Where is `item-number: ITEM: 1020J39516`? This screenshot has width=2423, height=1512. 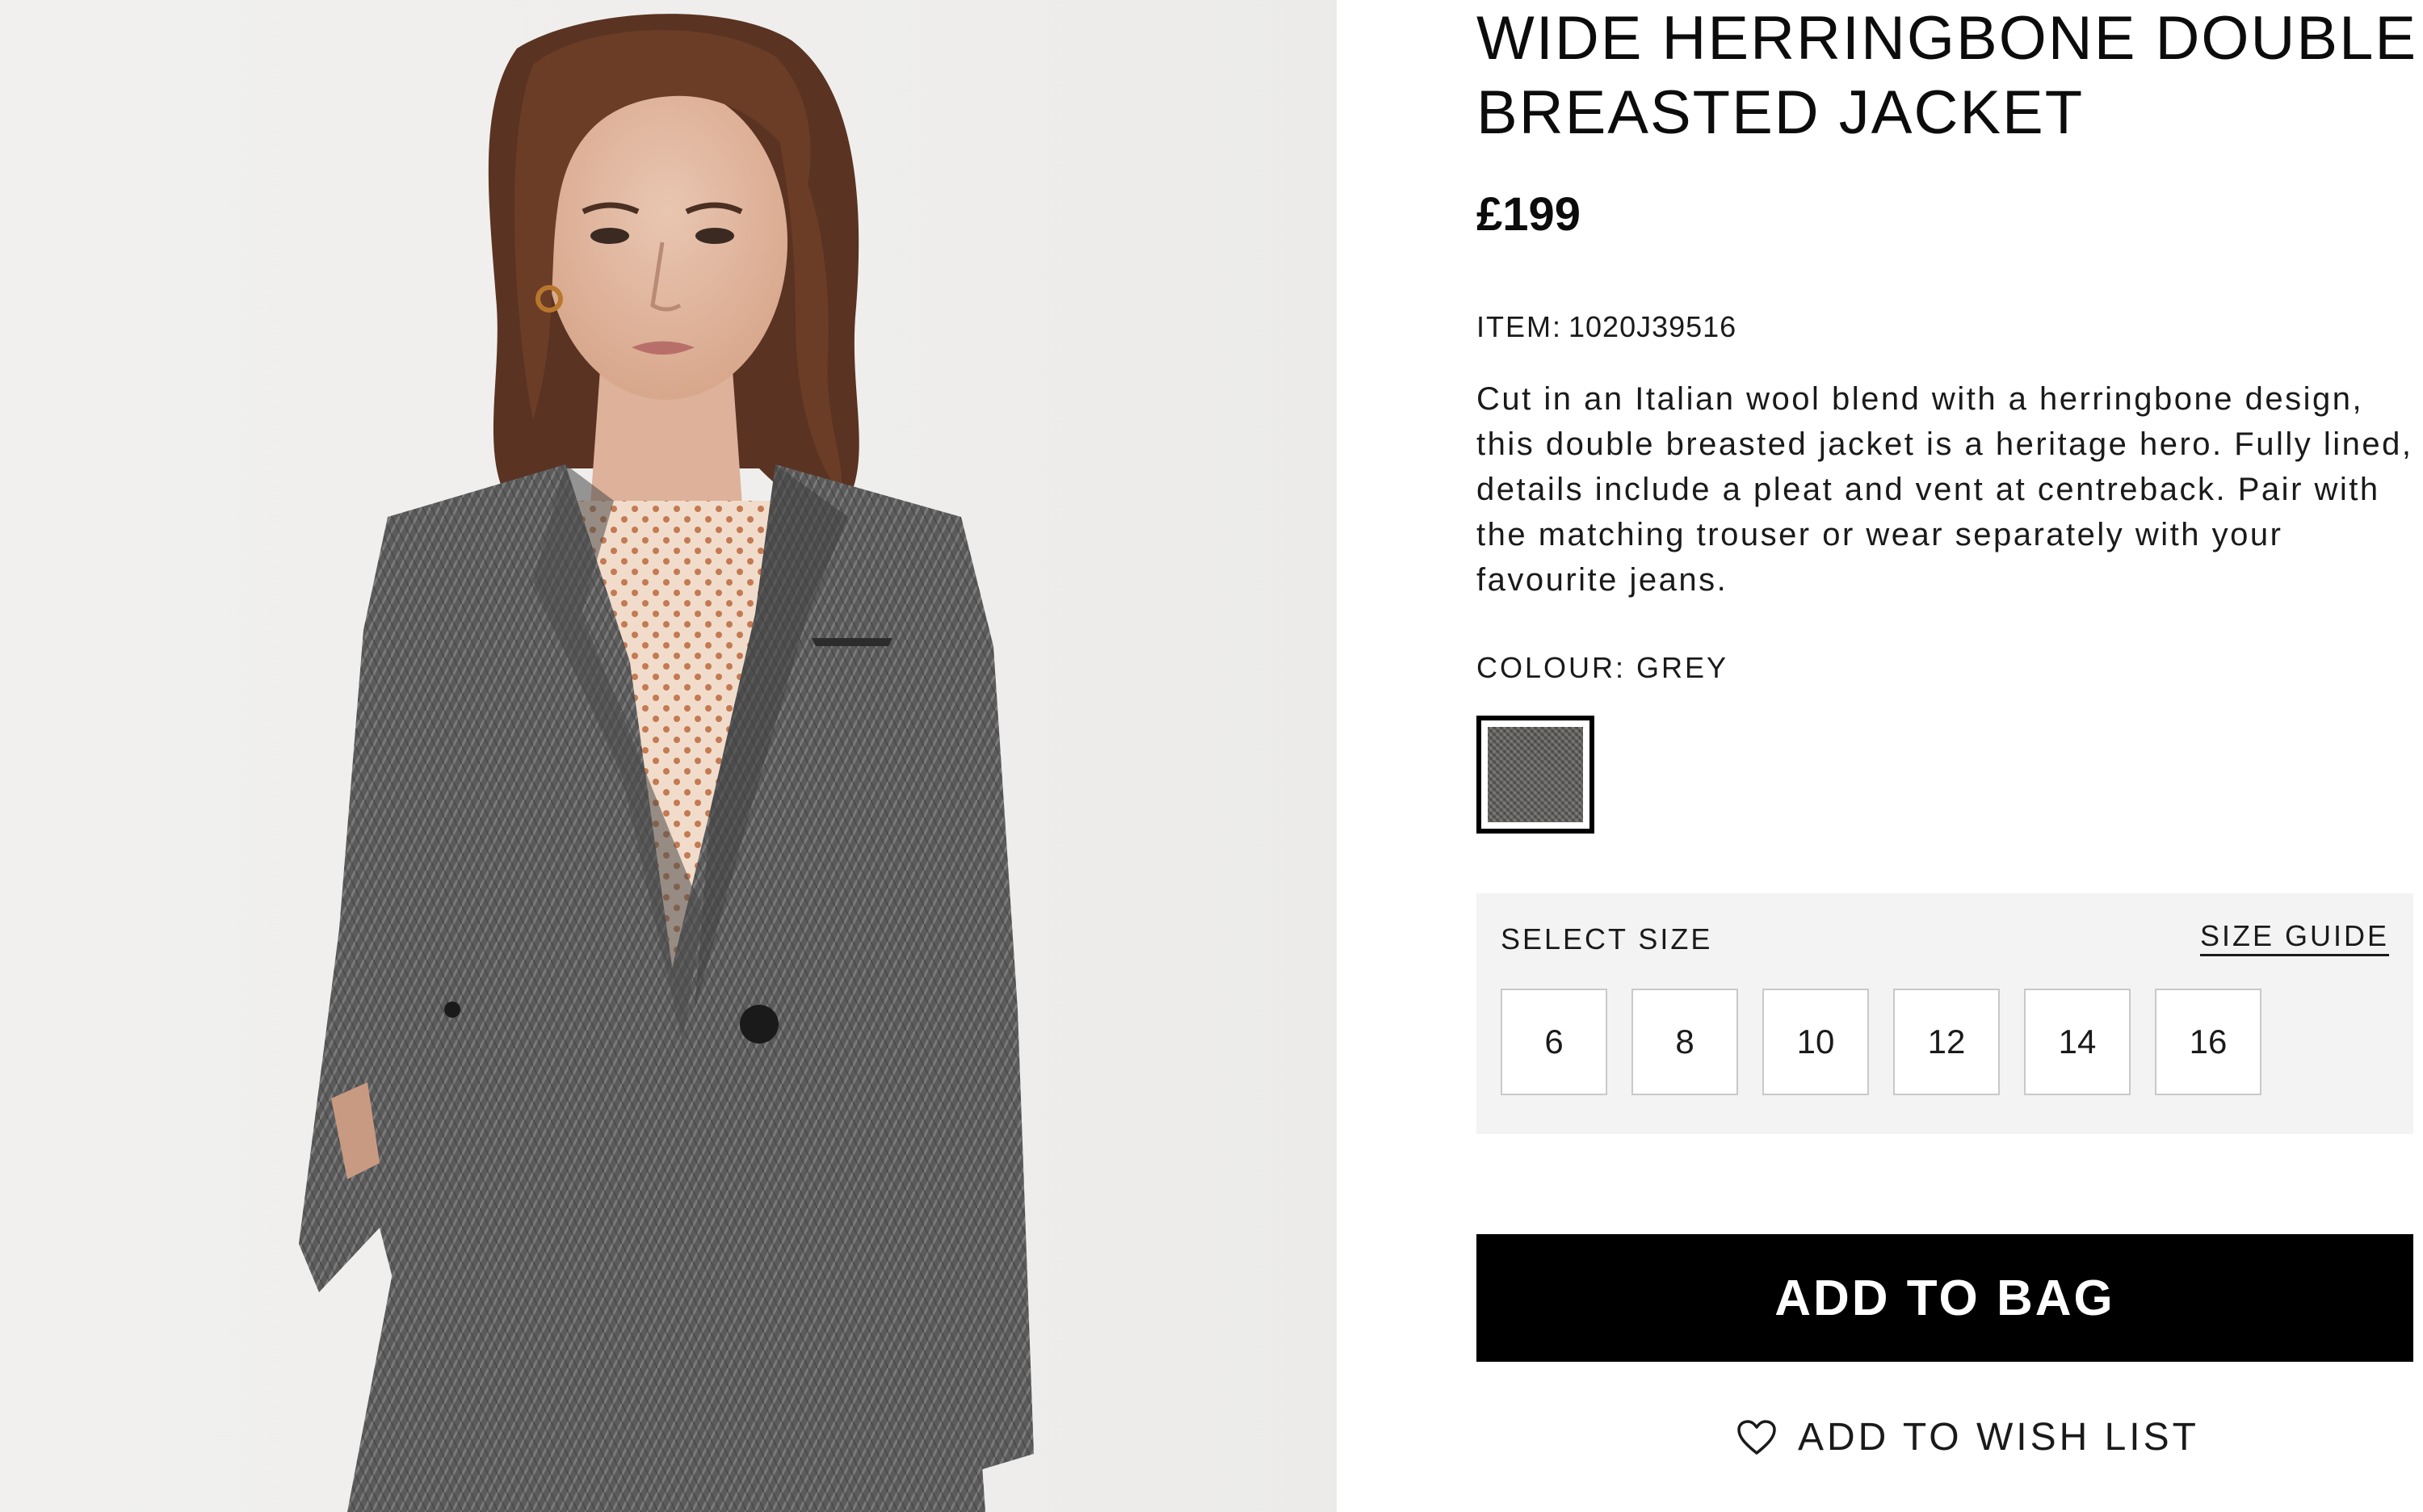 item-number: ITEM: 1020J39516 is located at coordinates (1606, 327).